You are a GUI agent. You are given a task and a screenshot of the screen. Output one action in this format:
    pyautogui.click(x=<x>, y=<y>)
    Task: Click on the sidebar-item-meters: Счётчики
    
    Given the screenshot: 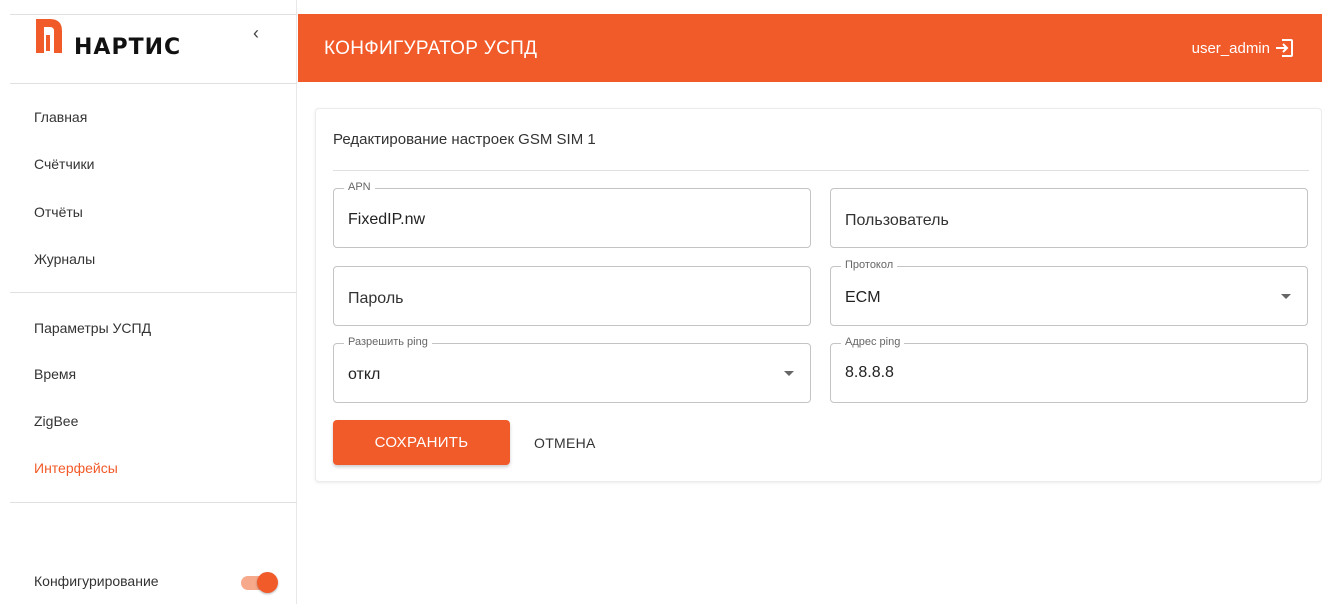 What is the action you would take?
    pyautogui.click(x=64, y=164)
    